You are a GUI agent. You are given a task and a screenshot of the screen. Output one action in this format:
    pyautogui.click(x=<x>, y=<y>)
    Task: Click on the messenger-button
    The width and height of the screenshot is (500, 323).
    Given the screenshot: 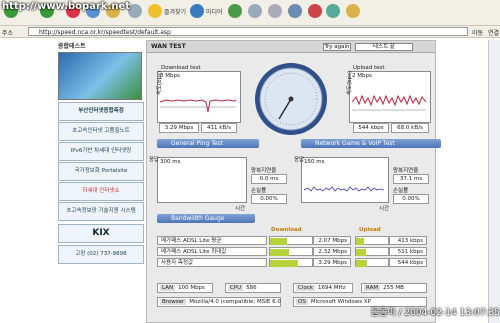 What is the action you would take?
    pyautogui.click(x=333, y=11)
    